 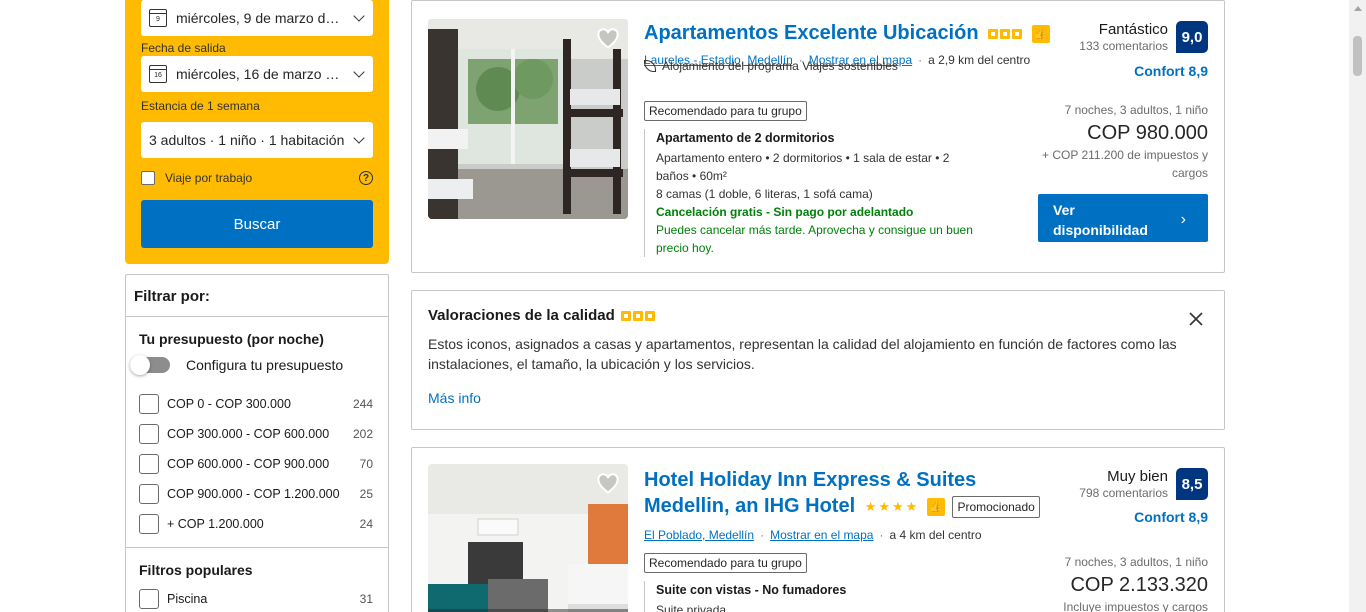 I want to click on budget-option: COP 300.000 - COP 600.000 202, so click(x=256, y=434).